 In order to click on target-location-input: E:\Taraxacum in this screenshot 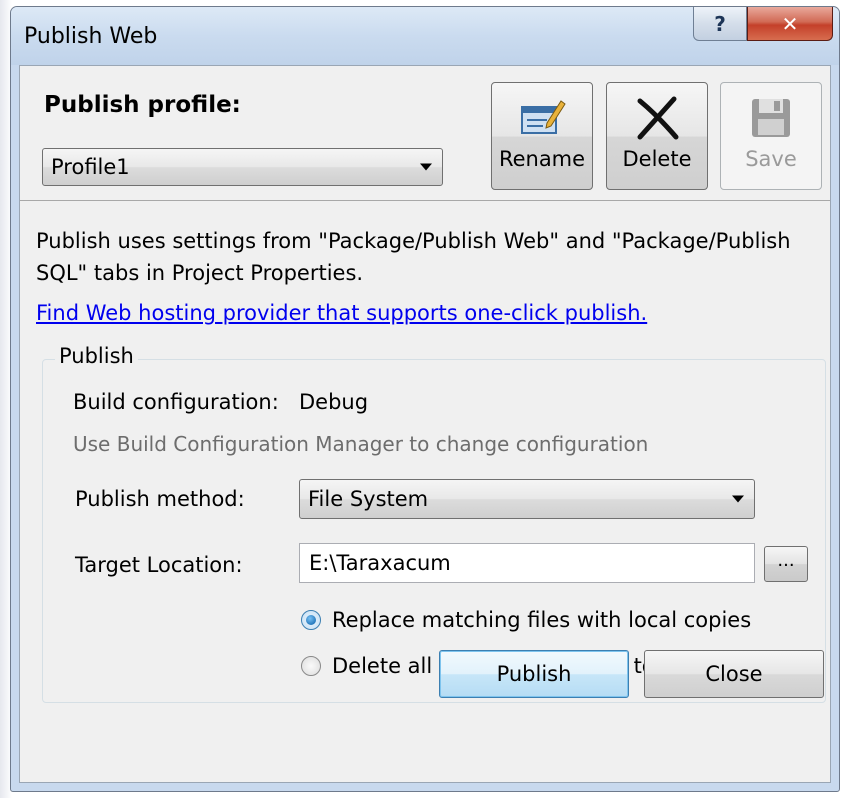, I will do `click(527, 563)`.